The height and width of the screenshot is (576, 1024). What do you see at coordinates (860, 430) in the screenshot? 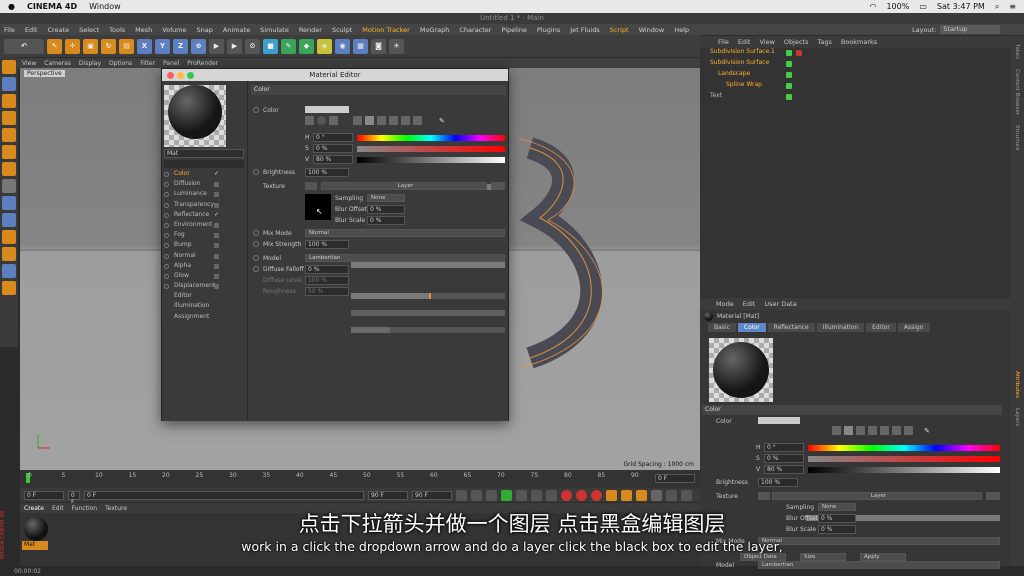
I see `attr-color-picture-icon` at bounding box center [860, 430].